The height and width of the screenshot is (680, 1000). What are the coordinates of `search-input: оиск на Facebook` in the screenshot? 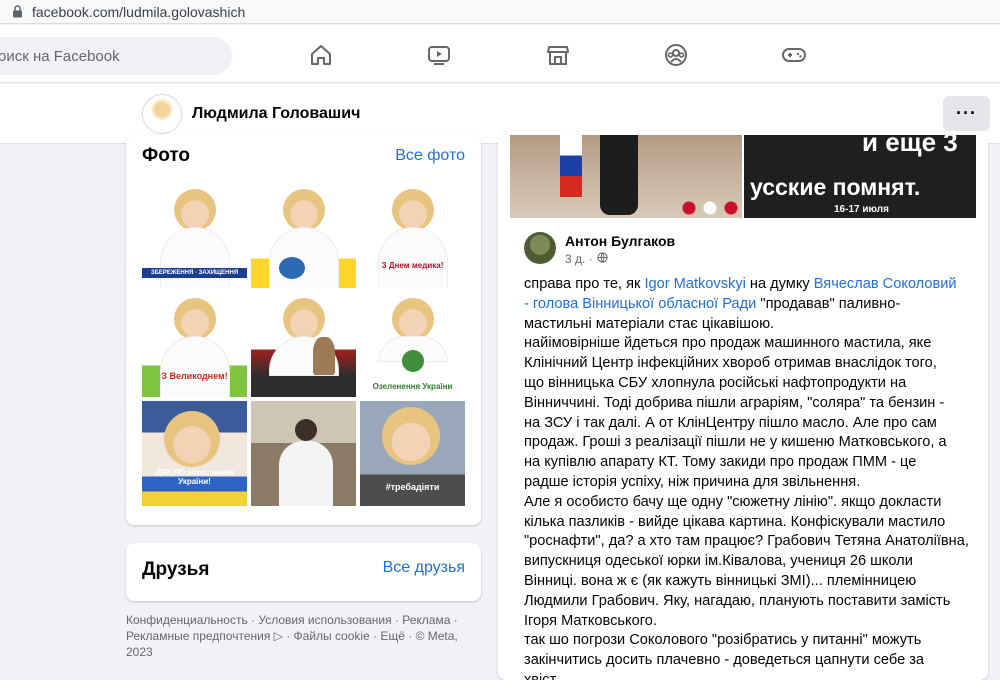 It's located at (116, 56).